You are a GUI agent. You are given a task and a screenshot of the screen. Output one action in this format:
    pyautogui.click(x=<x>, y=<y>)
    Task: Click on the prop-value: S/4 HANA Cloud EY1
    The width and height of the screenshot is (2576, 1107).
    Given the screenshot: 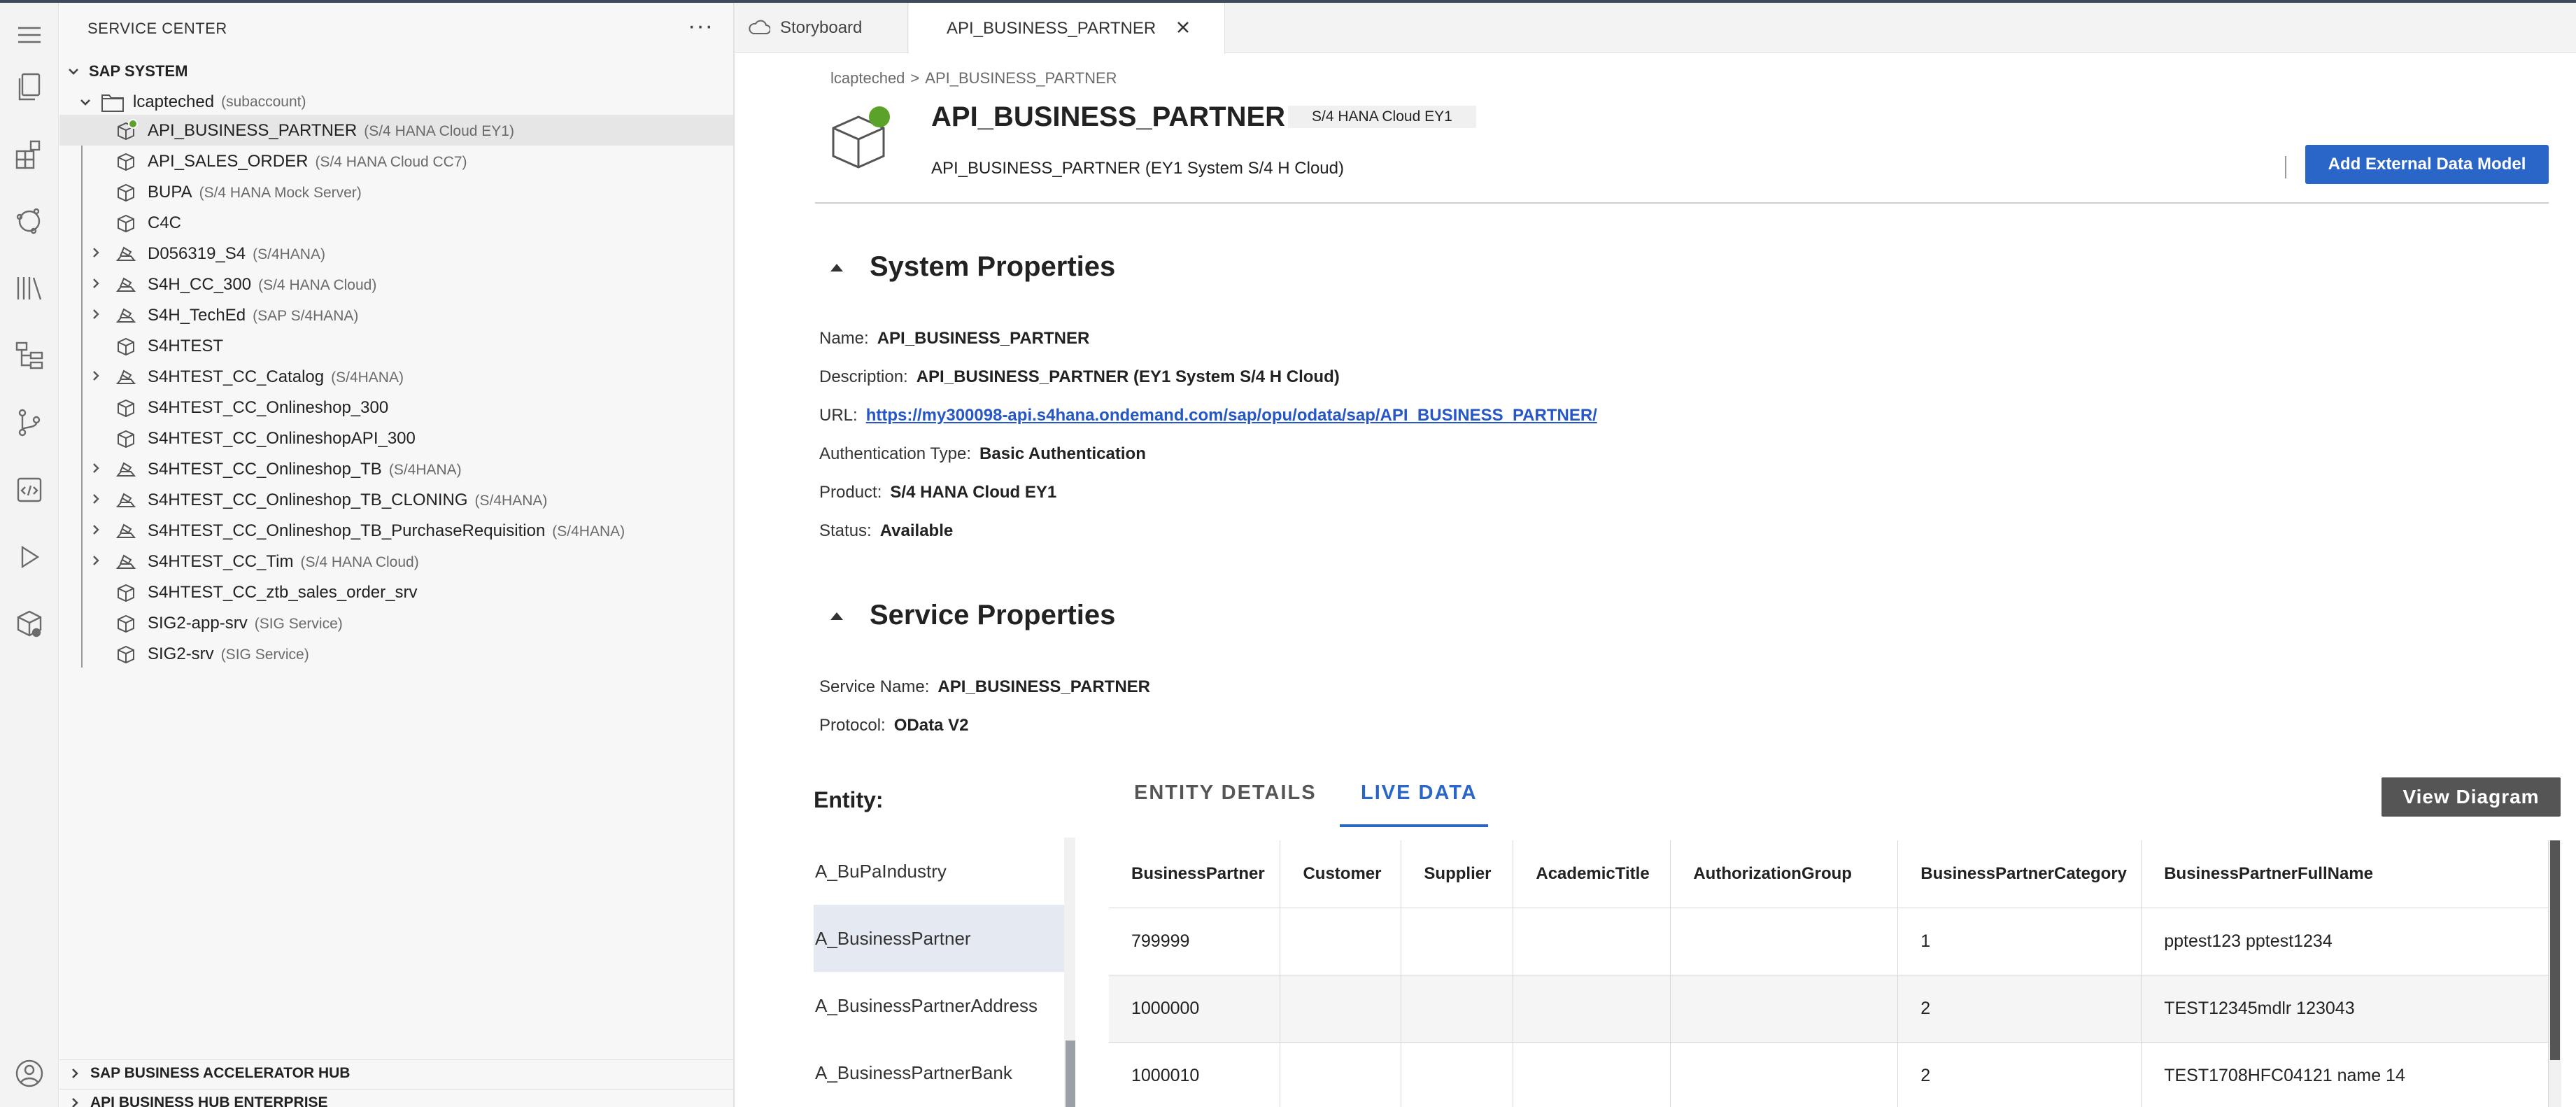 What is the action you would take?
    pyautogui.click(x=973, y=492)
    